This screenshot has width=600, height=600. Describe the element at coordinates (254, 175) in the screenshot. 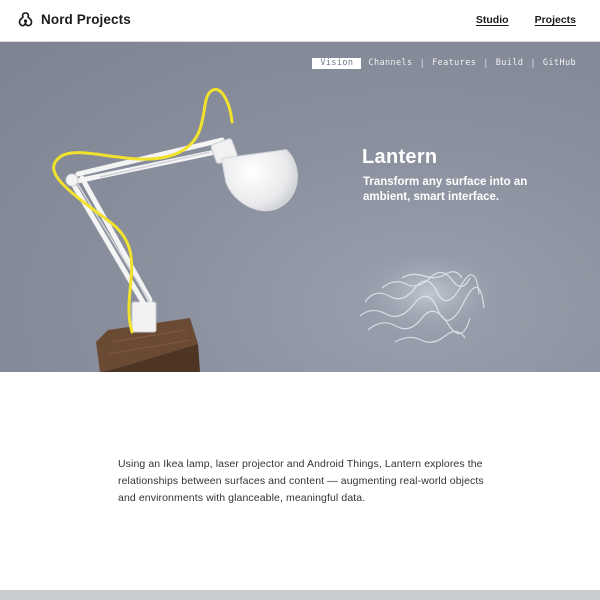

I see `lamp-head` at that location.